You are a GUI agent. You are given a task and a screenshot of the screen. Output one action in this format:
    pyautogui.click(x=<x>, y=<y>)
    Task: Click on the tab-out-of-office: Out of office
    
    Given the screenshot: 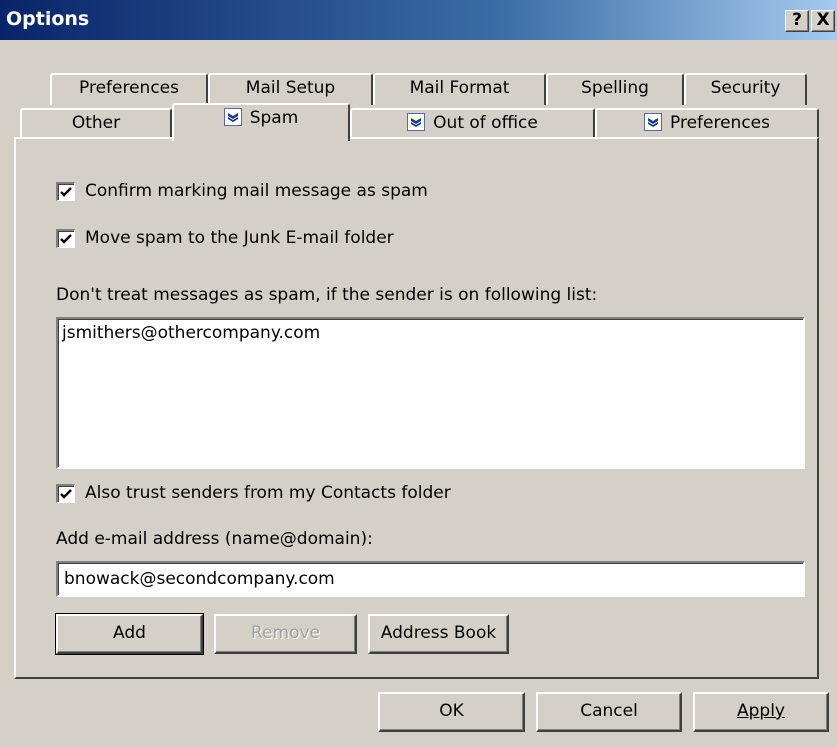 What is the action you would take?
    pyautogui.click(x=472, y=123)
    